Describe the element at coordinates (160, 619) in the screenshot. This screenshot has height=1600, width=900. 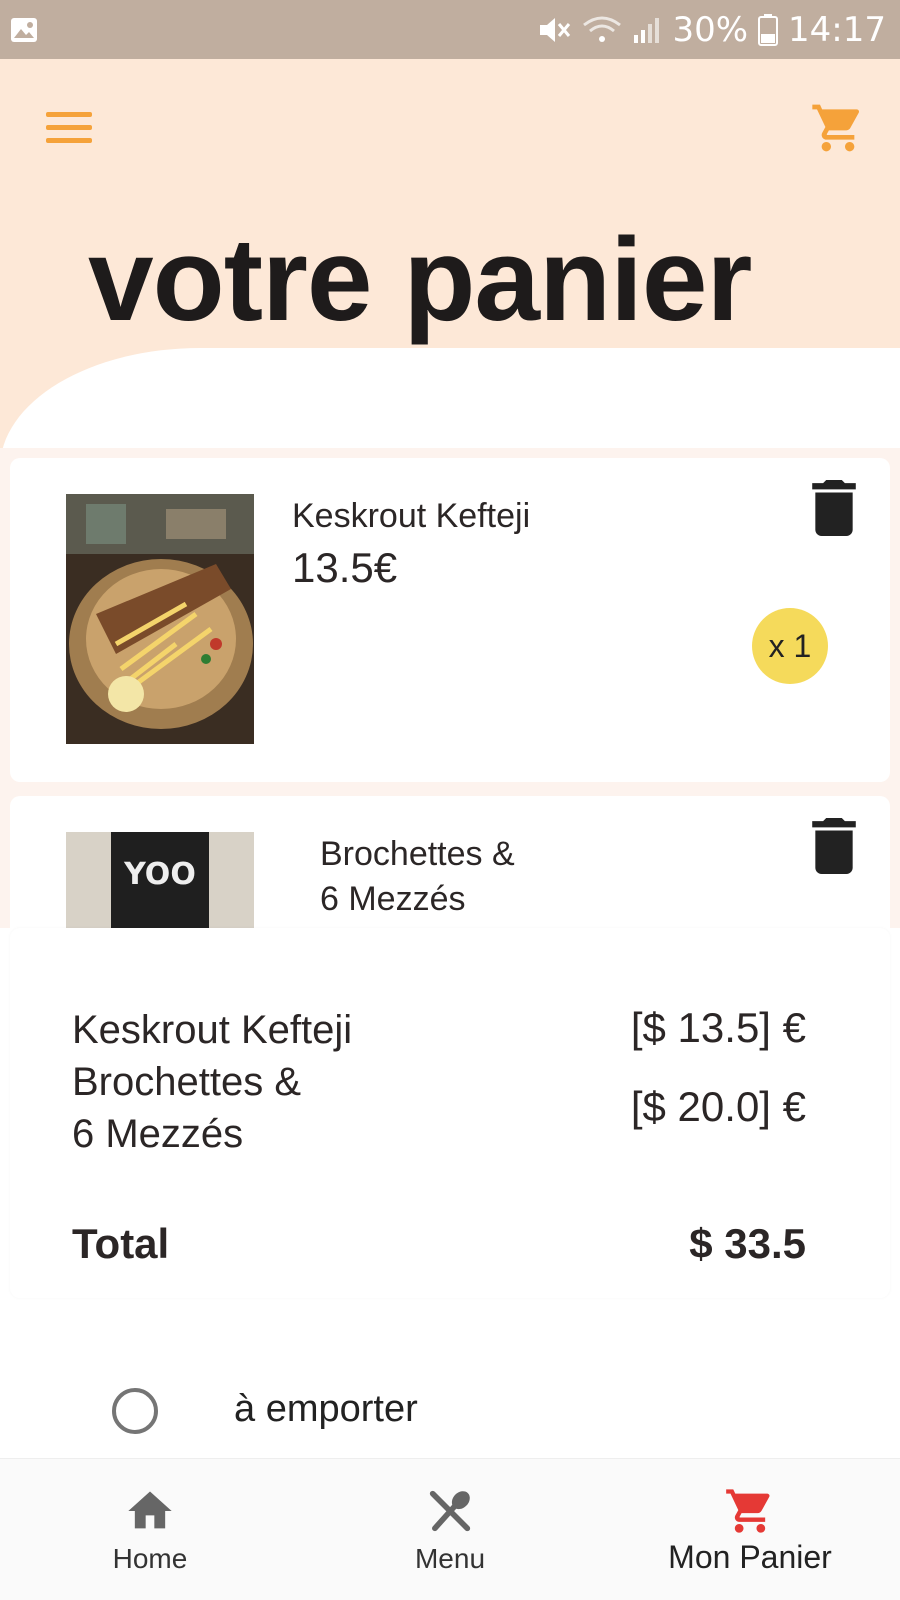
I see `item-image` at that location.